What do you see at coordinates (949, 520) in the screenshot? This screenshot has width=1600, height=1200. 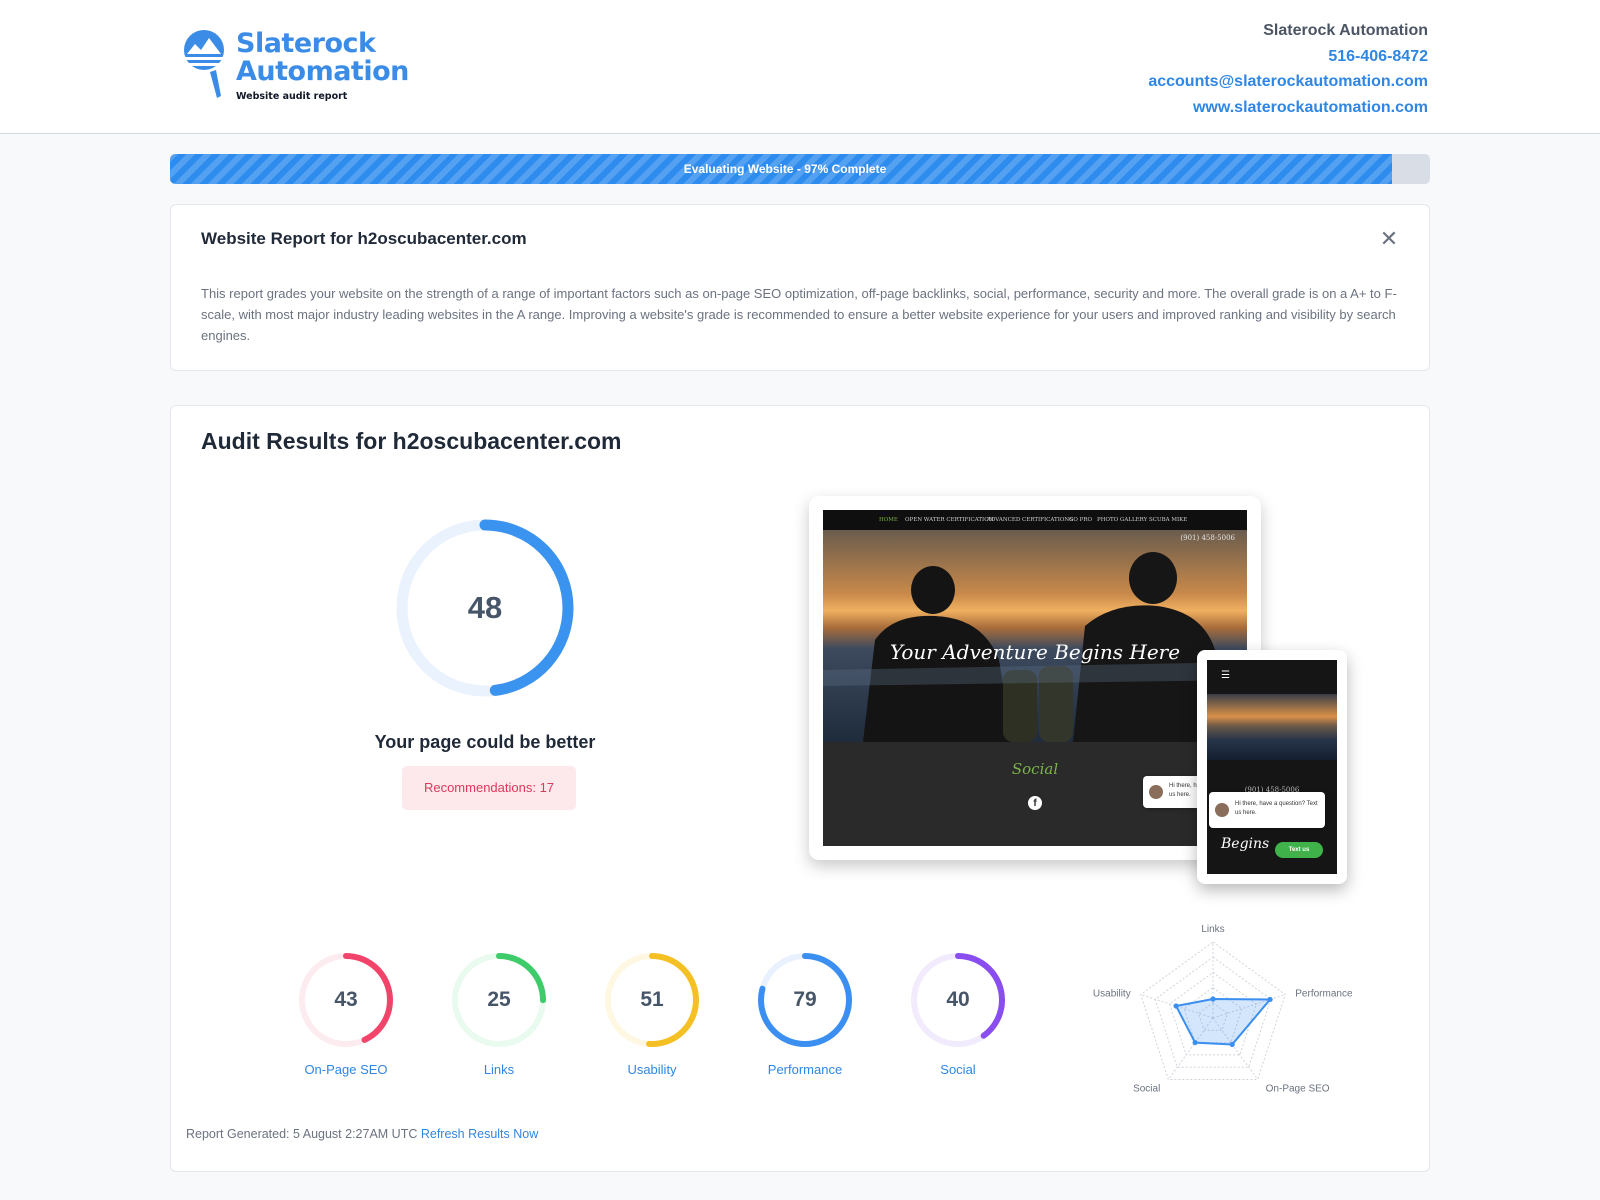 I see `preview-nav-item: OPEN WATER CERTIFICATION` at bounding box center [949, 520].